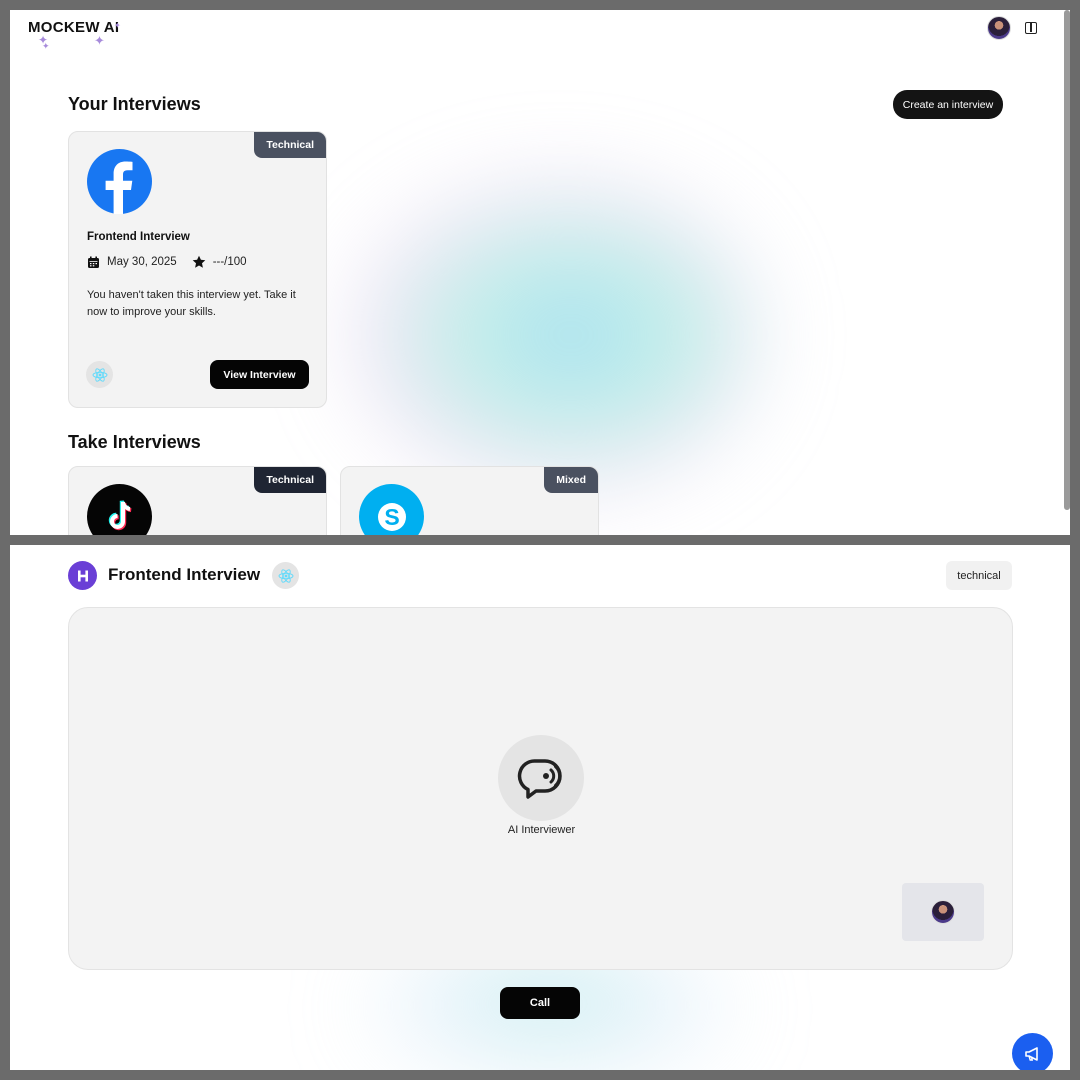 Image resolution: width=1080 pixels, height=1080 pixels. What do you see at coordinates (93, 262) in the screenshot?
I see `calendar-icon` at bounding box center [93, 262].